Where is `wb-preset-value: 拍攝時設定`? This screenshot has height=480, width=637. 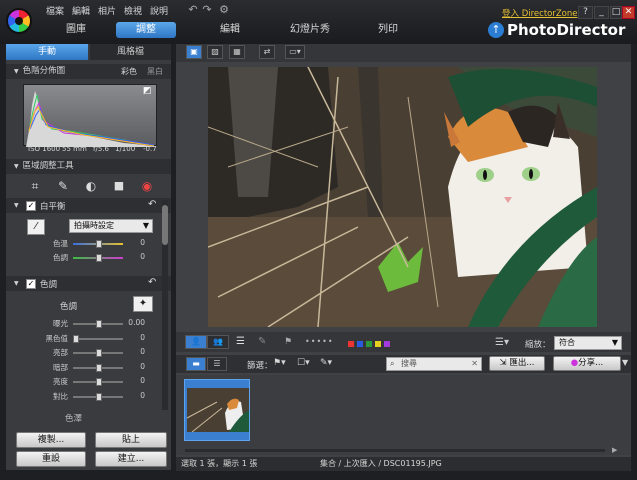 wb-preset-value: 拍攝時設定 is located at coordinates (94, 225).